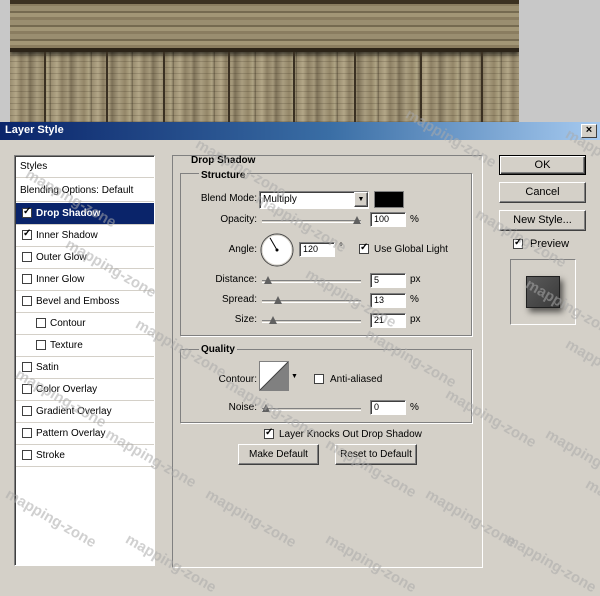 The width and height of the screenshot is (600, 596). I want to click on contour-chevron-icon: ▼, so click(294, 376).